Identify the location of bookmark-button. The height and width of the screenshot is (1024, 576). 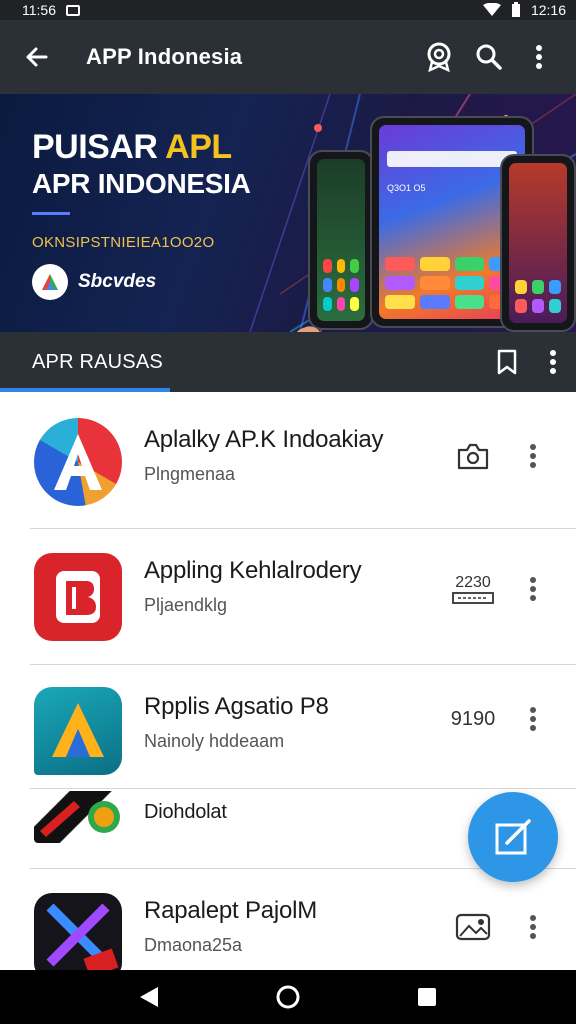
(507, 362).